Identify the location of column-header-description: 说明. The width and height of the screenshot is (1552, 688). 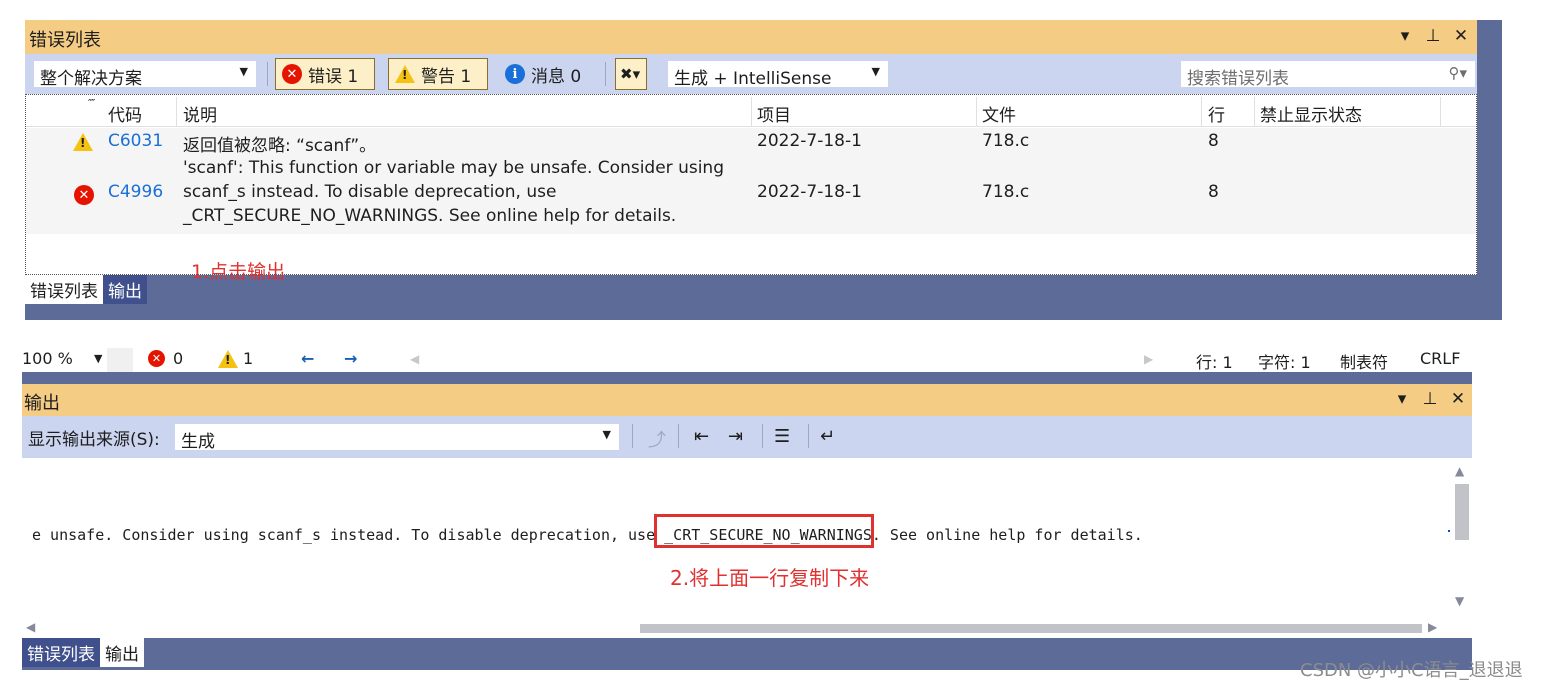
(200, 113).